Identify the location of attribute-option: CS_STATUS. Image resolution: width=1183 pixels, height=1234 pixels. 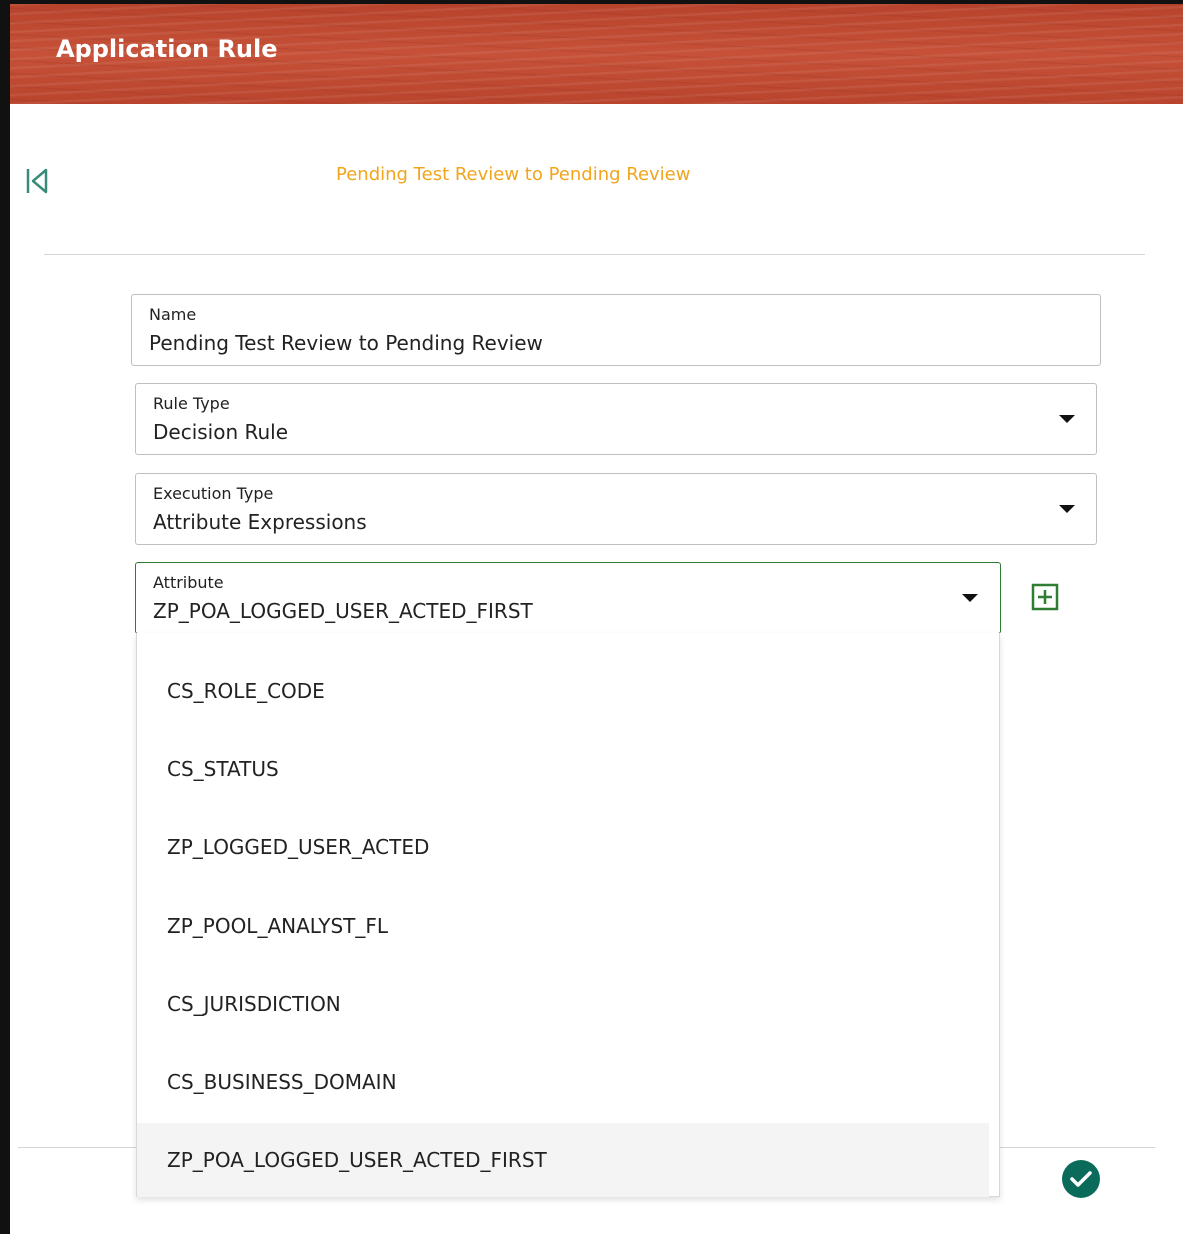
(563, 769).